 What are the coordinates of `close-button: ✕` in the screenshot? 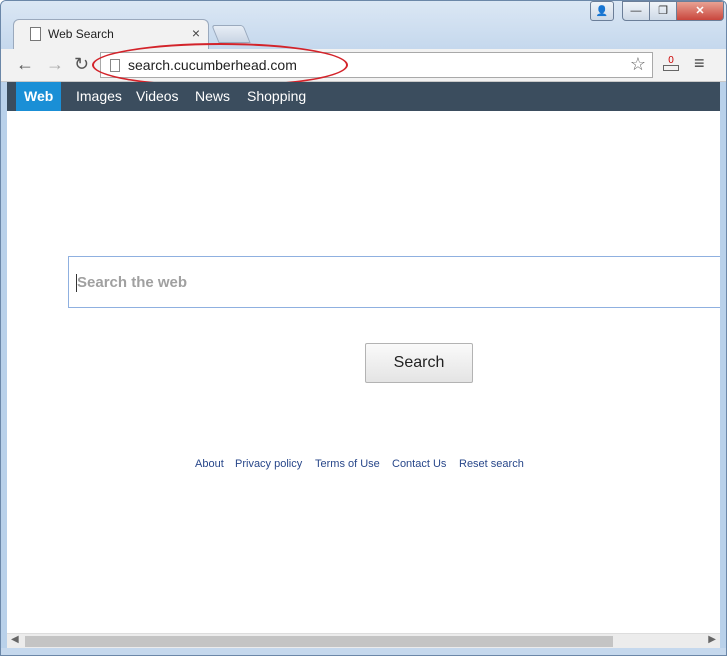 It's located at (700, 11).